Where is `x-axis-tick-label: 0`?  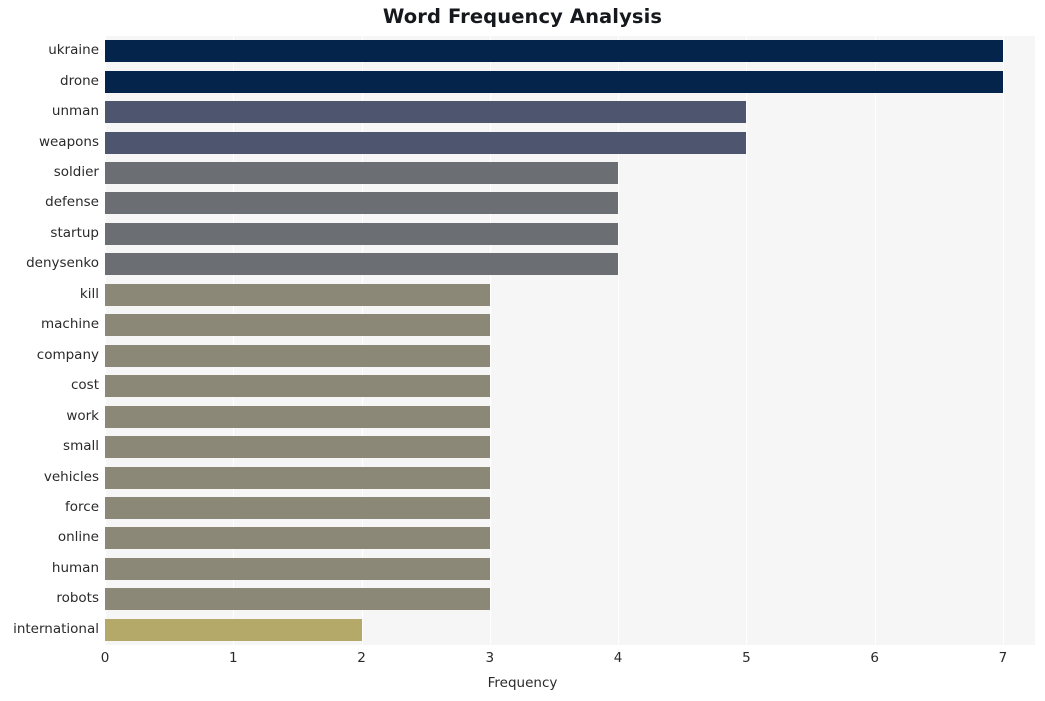
x-axis-tick-label: 0 is located at coordinates (105, 658).